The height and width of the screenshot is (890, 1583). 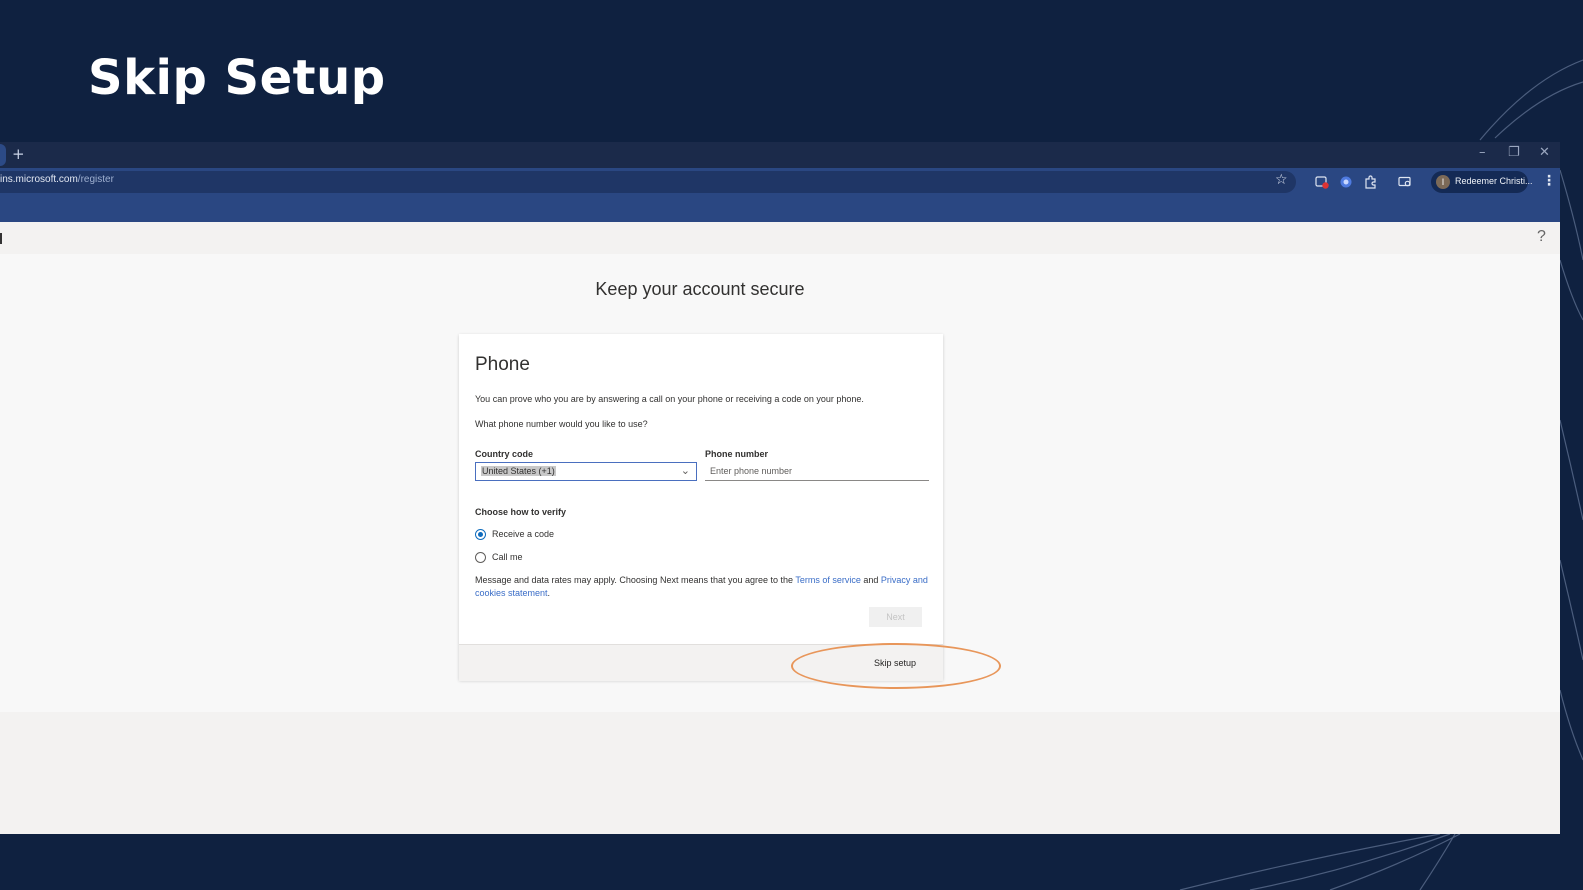 I want to click on slide-title: Skip Setup, so click(x=237, y=78).